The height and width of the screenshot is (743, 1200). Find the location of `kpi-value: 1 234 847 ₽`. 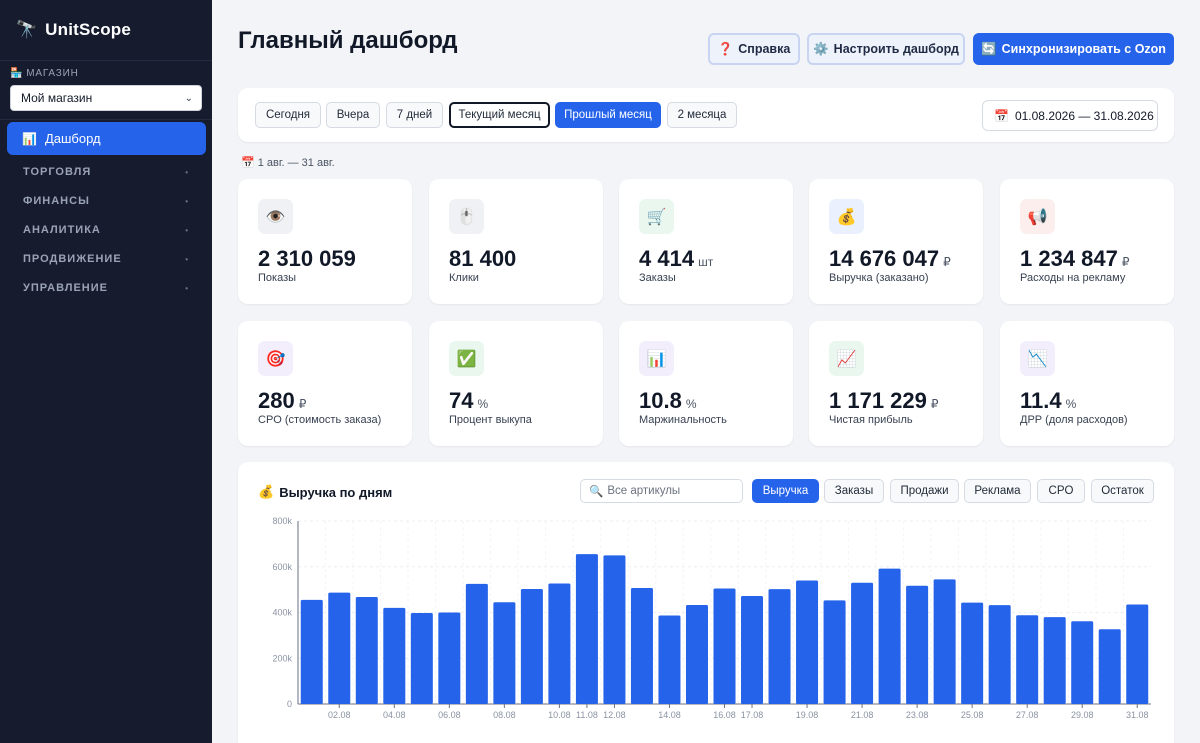

kpi-value: 1 234 847 ₽ is located at coordinates (1075, 258).